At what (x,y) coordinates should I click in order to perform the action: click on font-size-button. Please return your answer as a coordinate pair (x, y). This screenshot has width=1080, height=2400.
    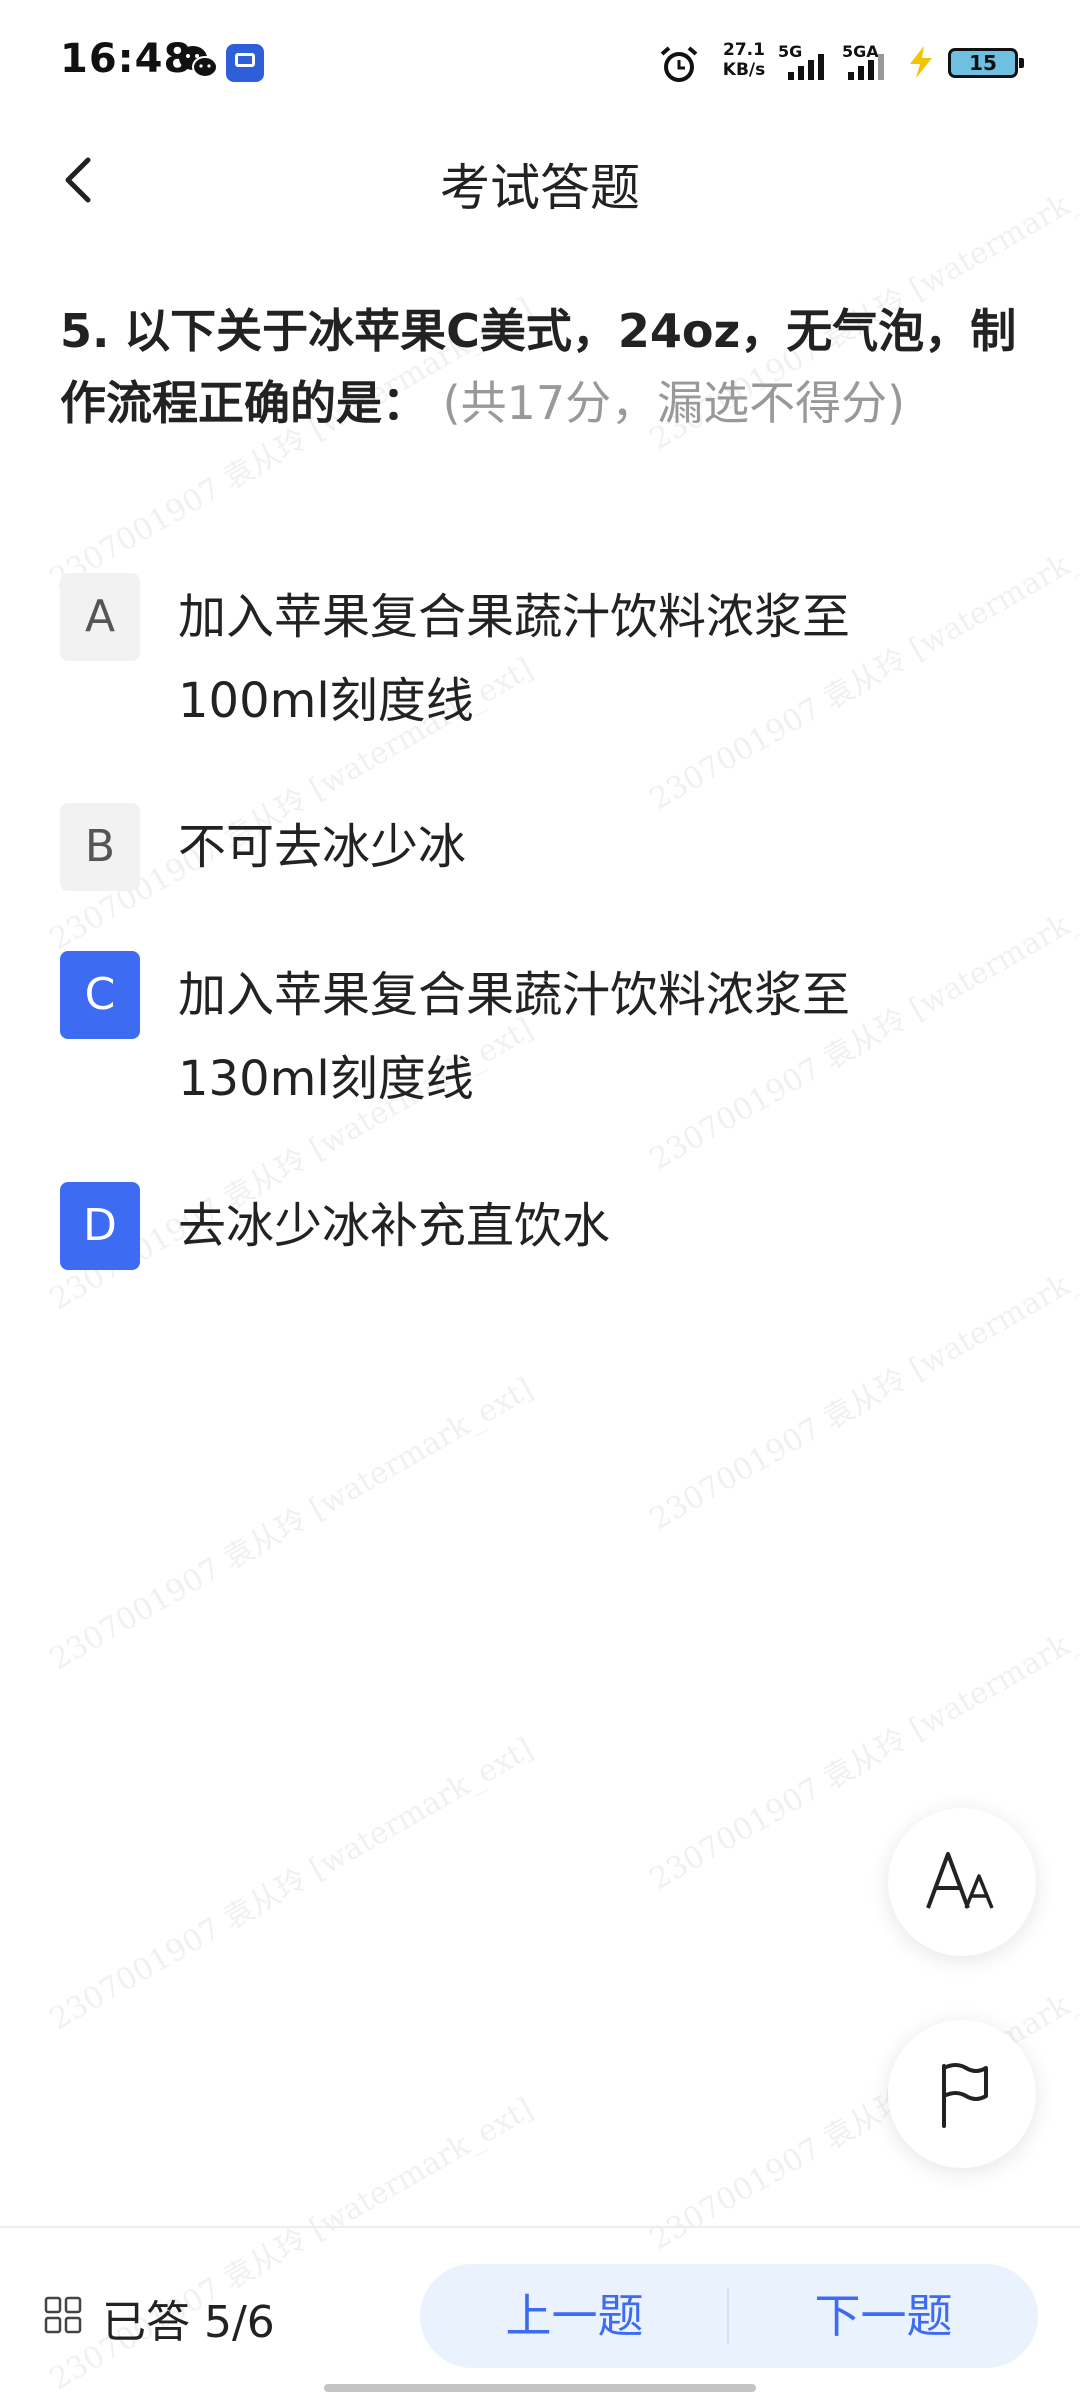
    Looking at the image, I should click on (962, 1882).